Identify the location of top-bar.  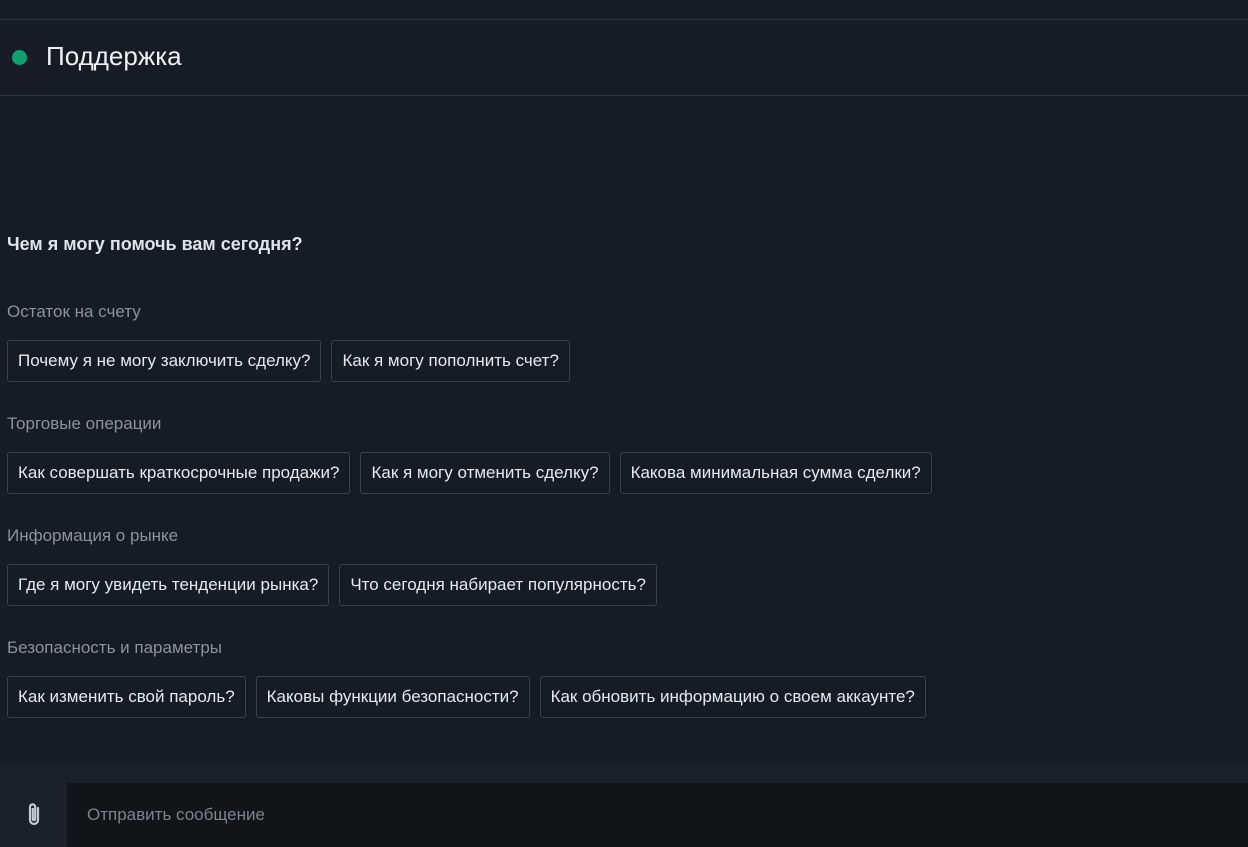
(624, 10).